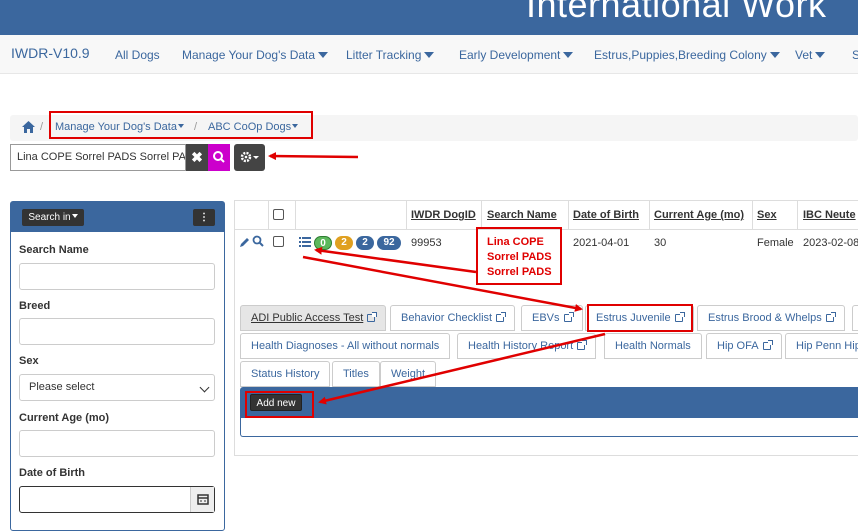  I want to click on tab-titles: Titles, so click(356, 374).